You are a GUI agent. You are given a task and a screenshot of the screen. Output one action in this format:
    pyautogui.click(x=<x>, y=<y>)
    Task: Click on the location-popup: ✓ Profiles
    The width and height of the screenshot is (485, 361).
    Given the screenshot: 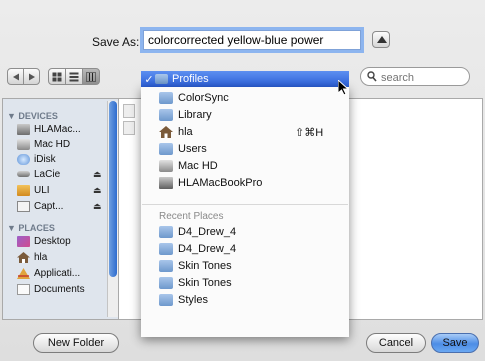 What is the action you would take?
    pyautogui.click(x=245, y=79)
    